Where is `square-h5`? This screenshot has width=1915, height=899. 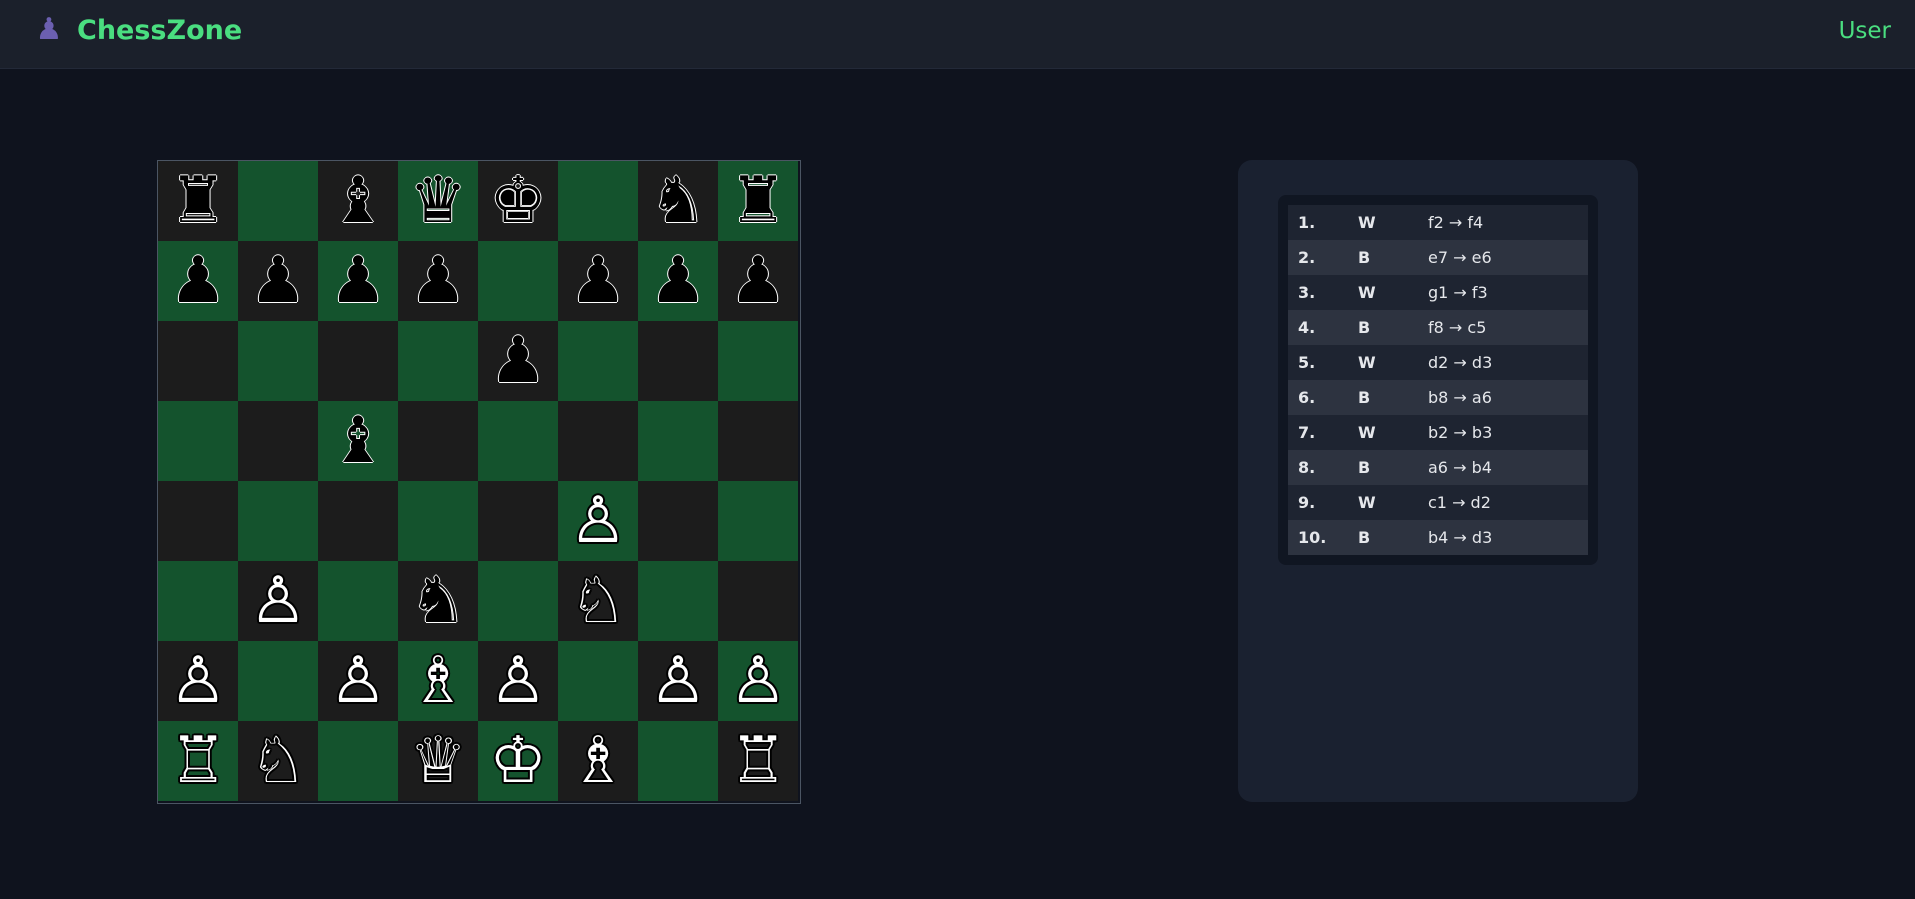 square-h5 is located at coordinates (758, 441).